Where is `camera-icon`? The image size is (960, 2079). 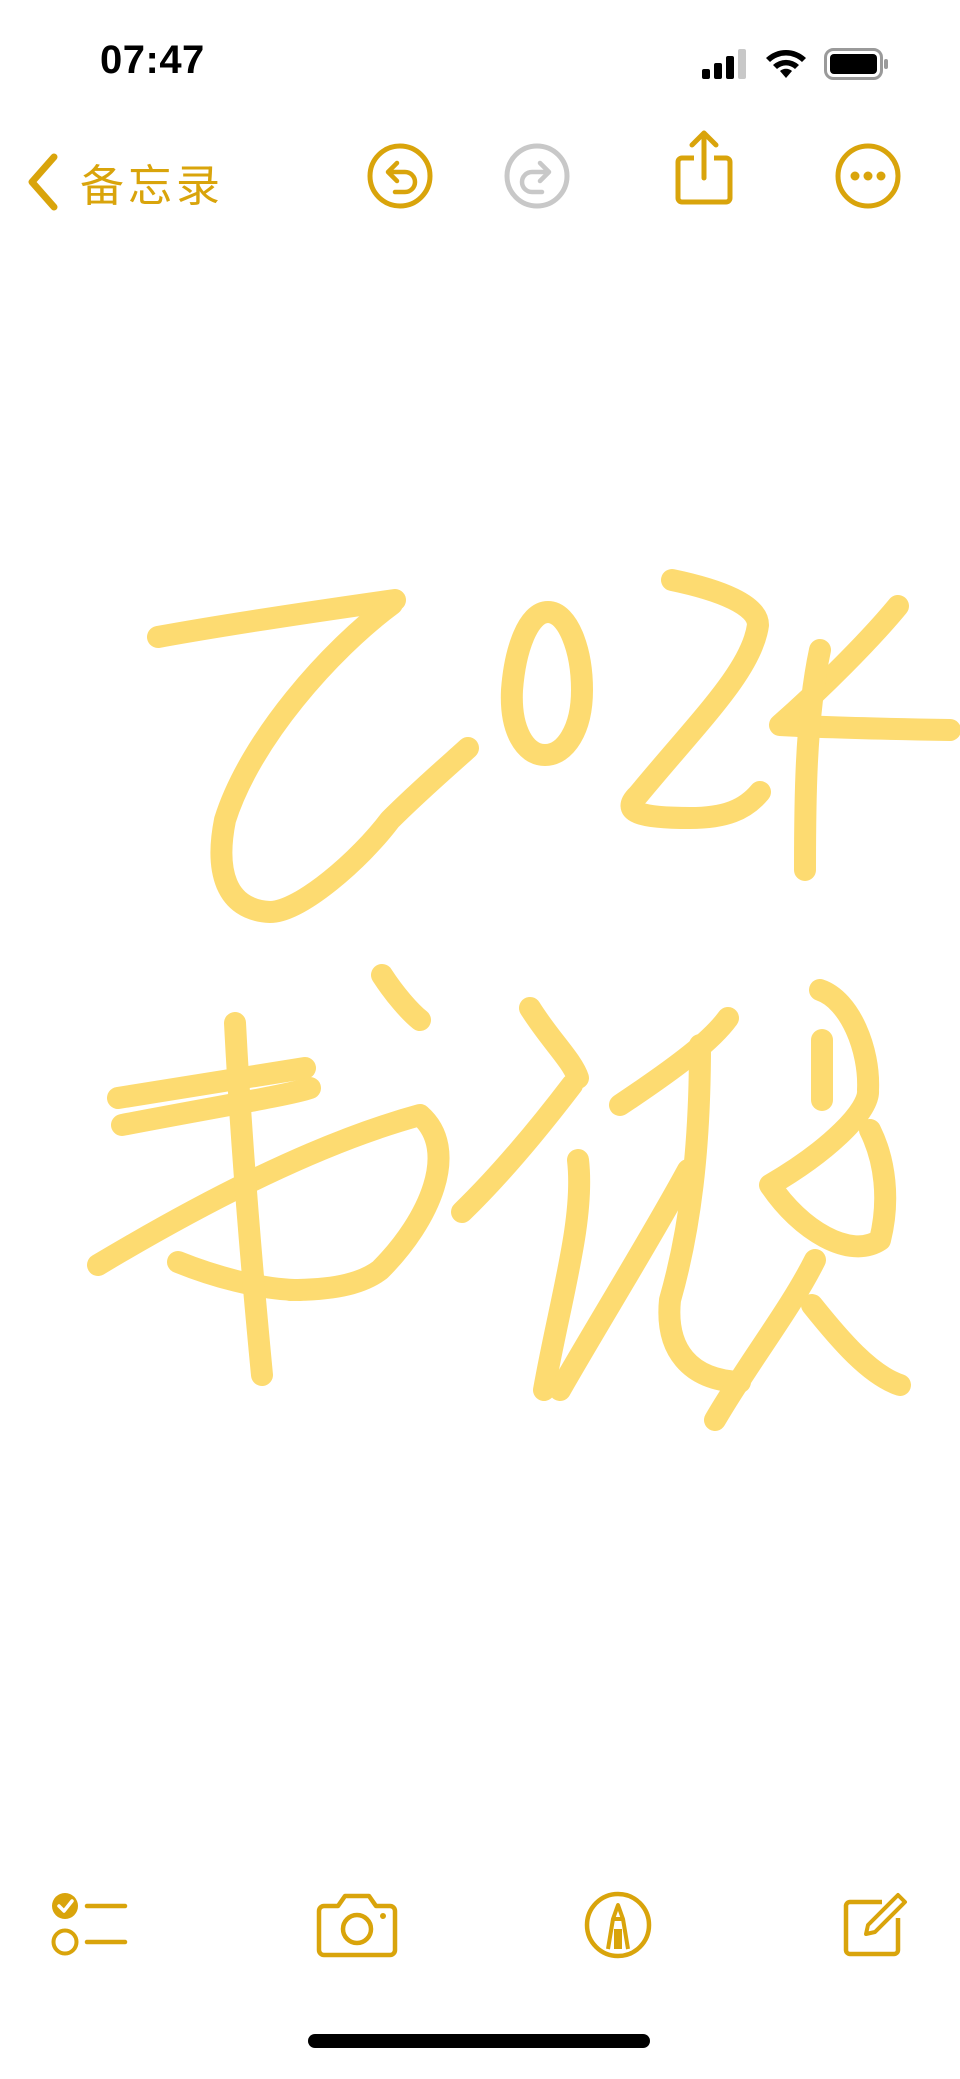 camera-icon is located at coordinates (357, 1925).